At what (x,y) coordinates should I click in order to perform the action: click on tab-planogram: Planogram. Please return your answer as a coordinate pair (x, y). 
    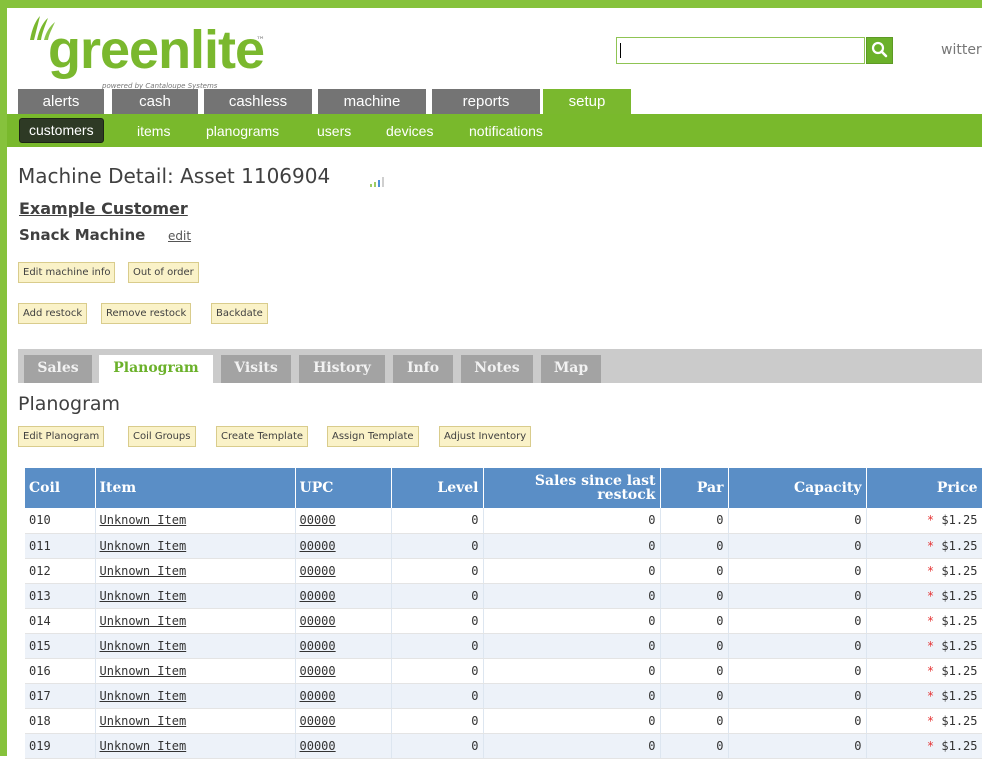
    Looking at the image, I should click on (156, 369).